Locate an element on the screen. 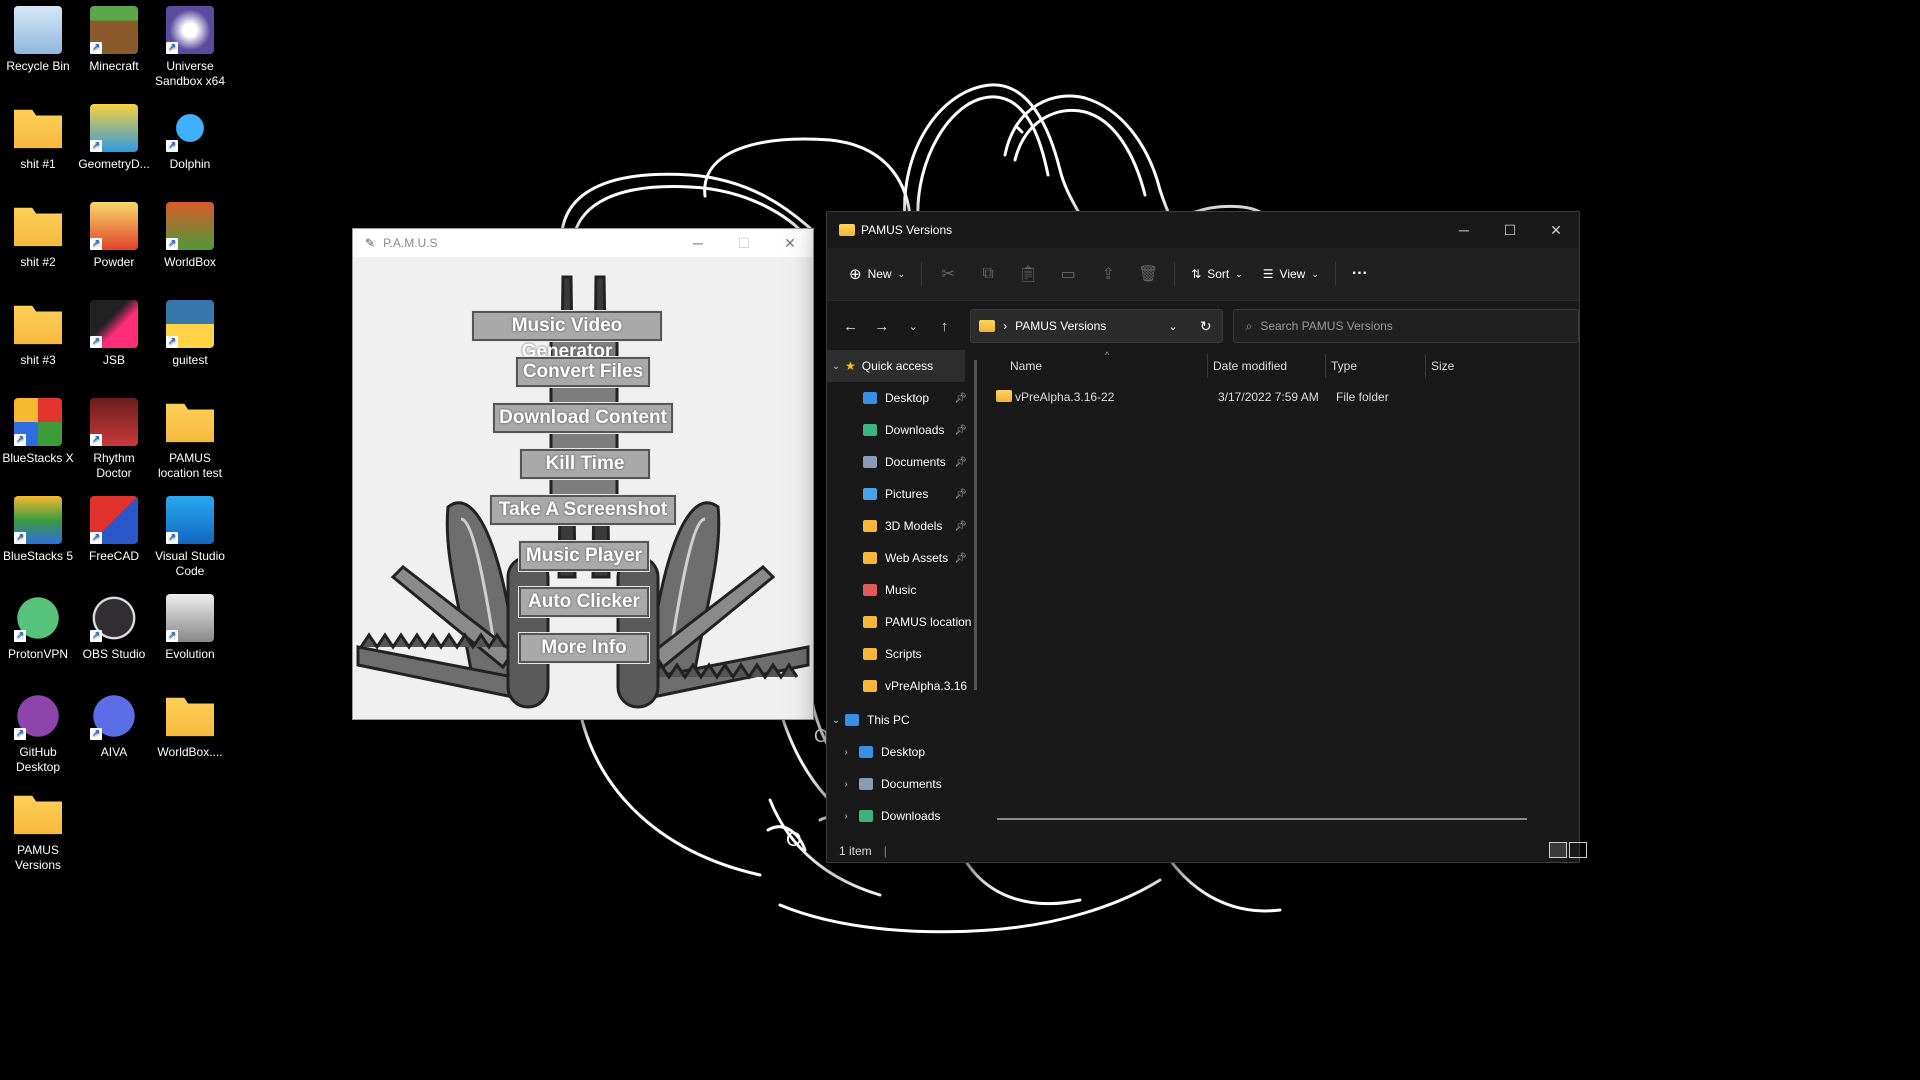 Image resolution: width=1920 pixels, height=1080 pixels. cut-icon: ✂ is located at coordinates (948, 274).